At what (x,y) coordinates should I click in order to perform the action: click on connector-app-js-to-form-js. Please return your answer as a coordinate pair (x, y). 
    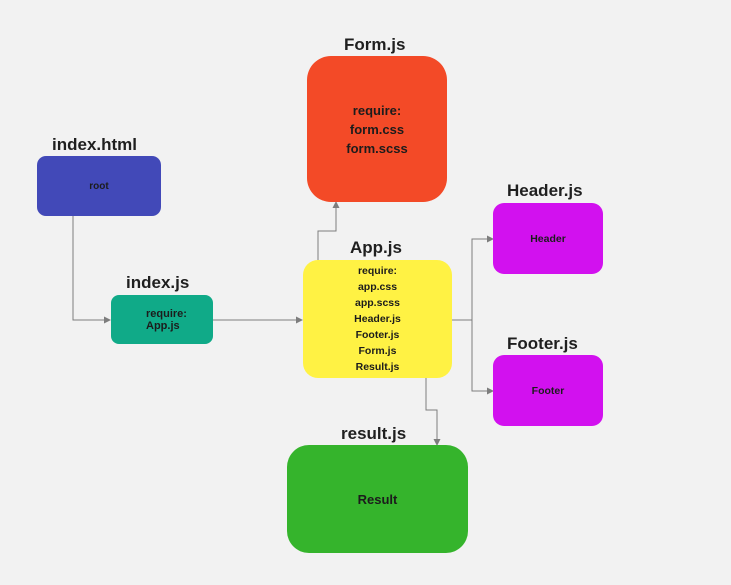
    Looking at the image, I should click on (328, 230).